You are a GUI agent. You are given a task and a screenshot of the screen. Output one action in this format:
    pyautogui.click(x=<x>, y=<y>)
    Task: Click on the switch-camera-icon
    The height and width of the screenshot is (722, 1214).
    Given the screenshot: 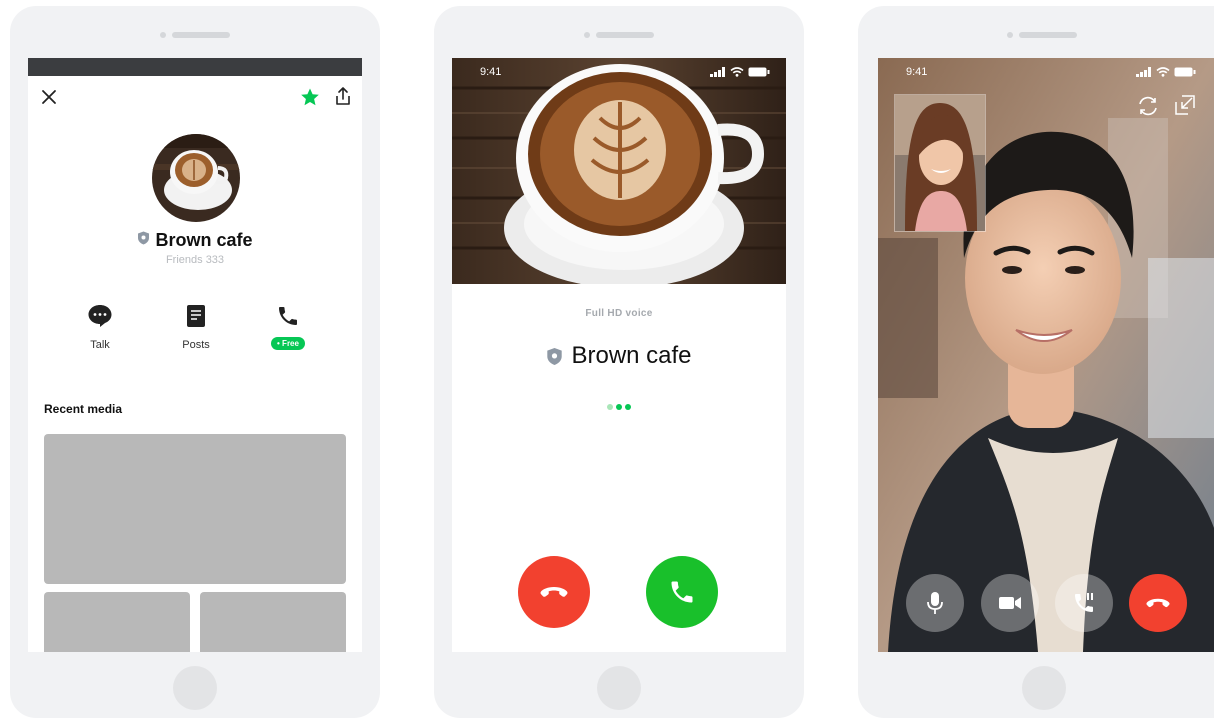 What is the action you would take?
    pyautogui.click(x=1148, y=108)
    